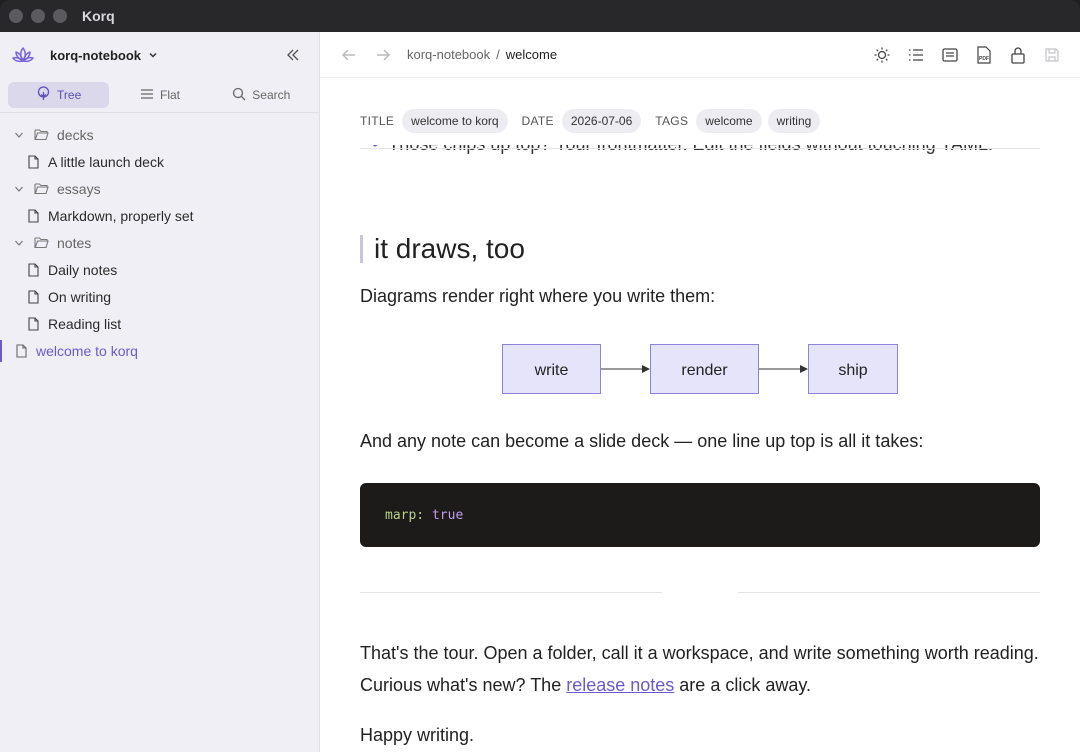 This screenshot has height=752, width=1080. I want to click on frontmatter-date-chip: 2026-07-06, so click(601, 121).